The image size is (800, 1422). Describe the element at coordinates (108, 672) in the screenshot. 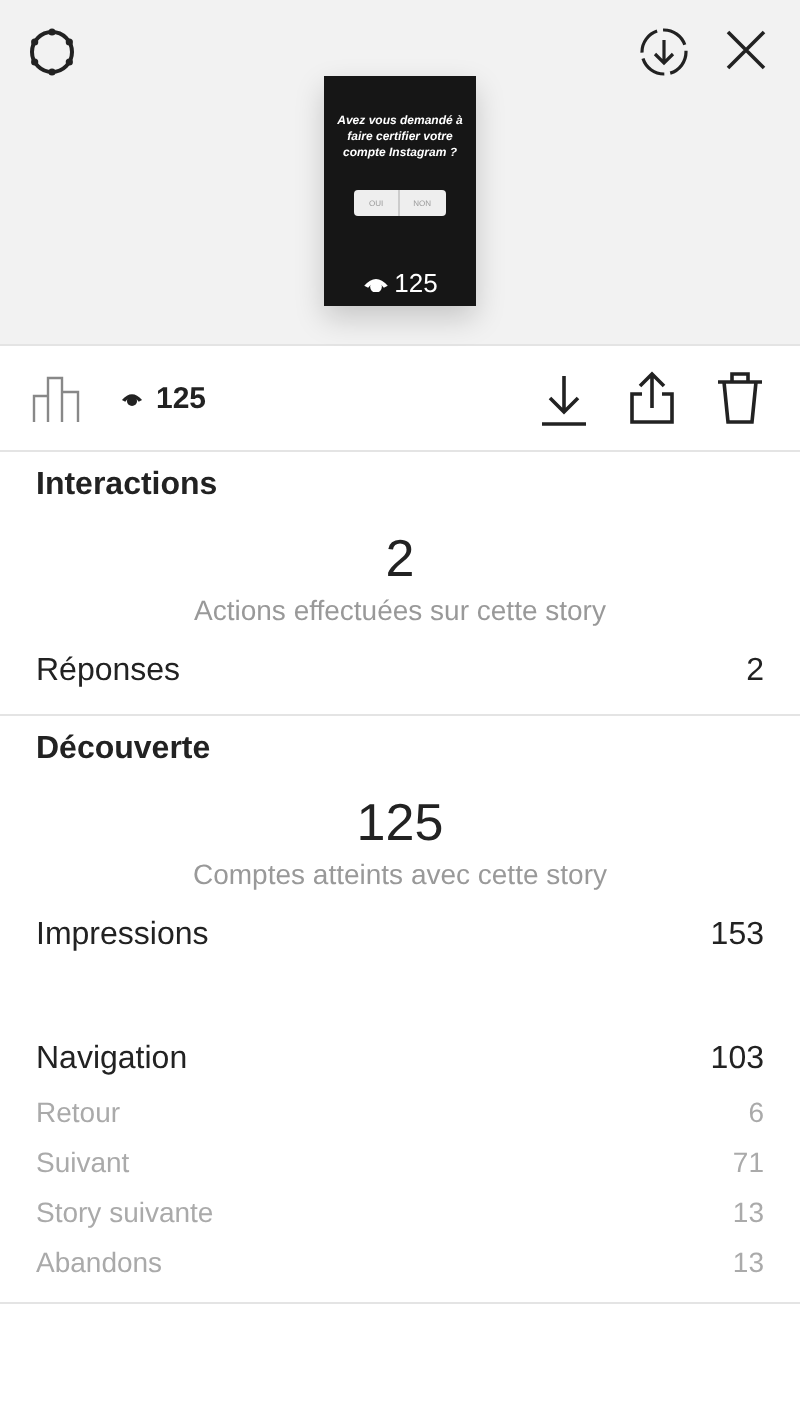

I see `metric-label: Réponses` at that location.